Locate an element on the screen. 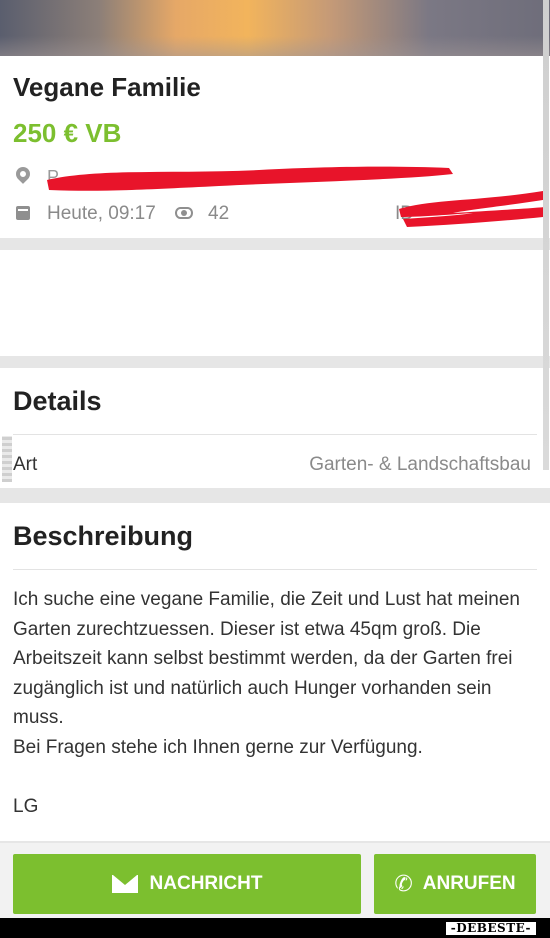 The height and width of the screenshot is (938, 550). scrollbar is located at coordinates (546, 235).